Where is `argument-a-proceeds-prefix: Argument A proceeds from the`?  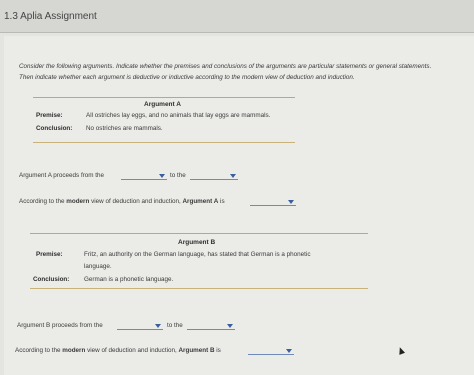
argument-a-proceeds-prefix: Argument A proceeds from the is located at coordinates (62, 175).